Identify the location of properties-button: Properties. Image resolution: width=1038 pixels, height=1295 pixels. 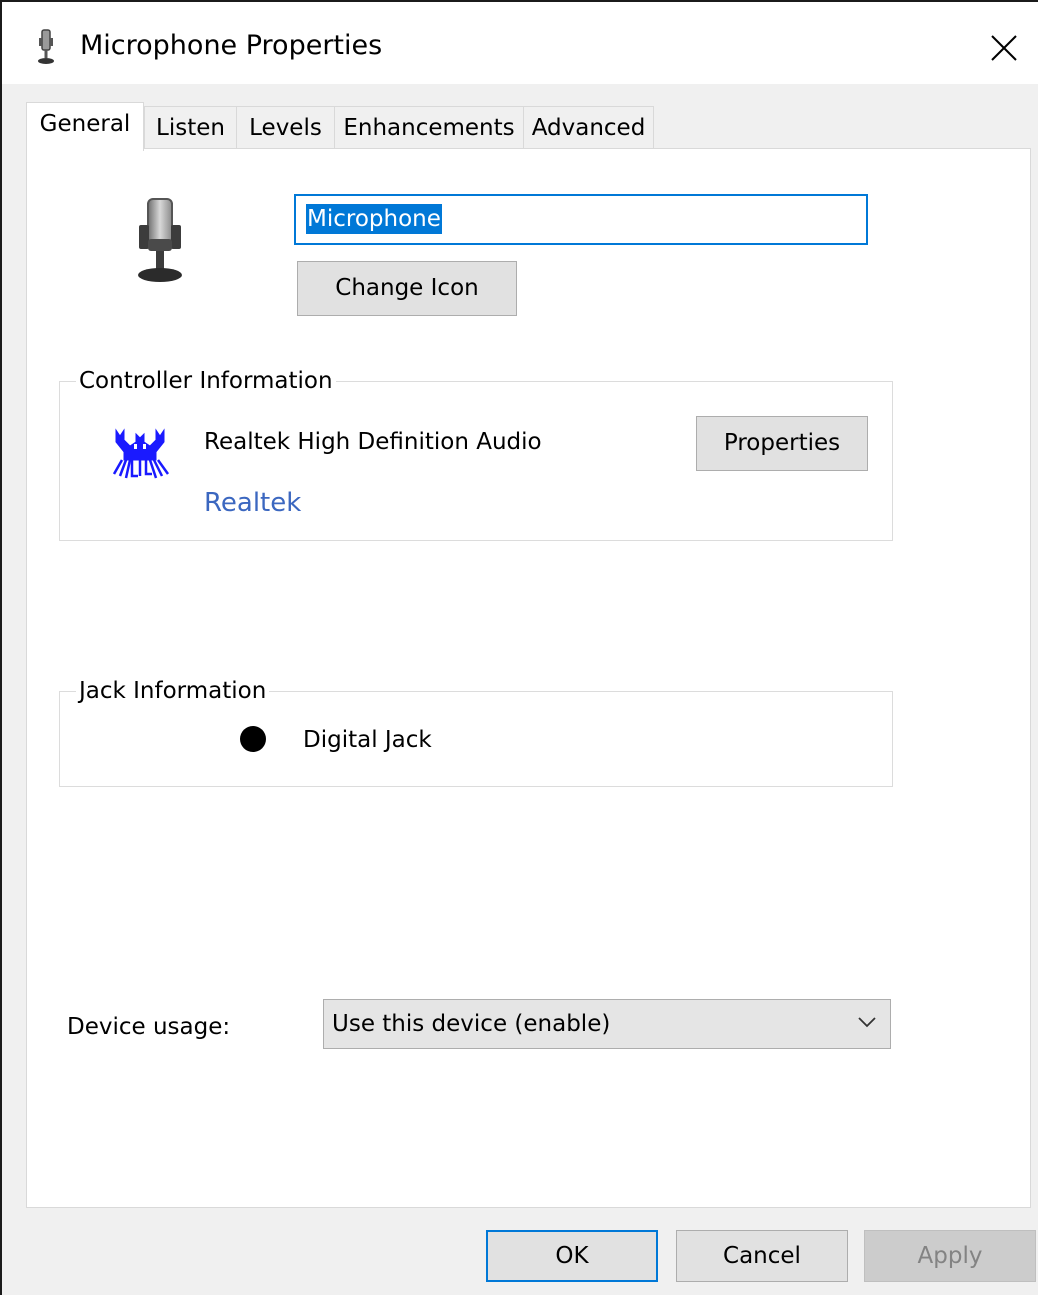
(782, 443).